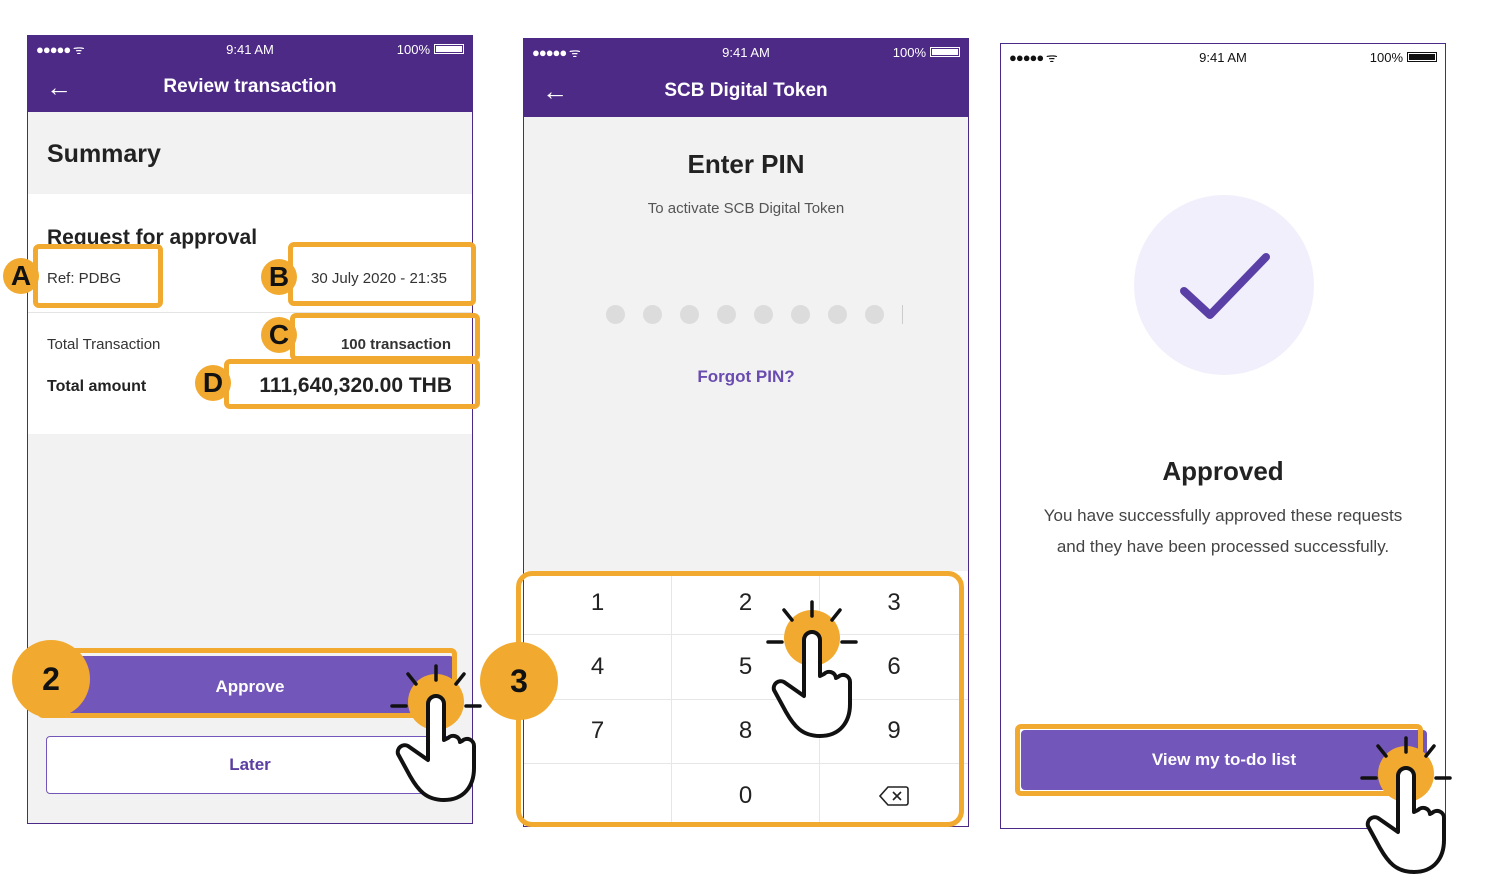 Image resolution: width=1496 pixels, height=886 pixels. Describe the element at coordinates (250, 152) in the screenshot. I see `summary-section: Summary` at that location.